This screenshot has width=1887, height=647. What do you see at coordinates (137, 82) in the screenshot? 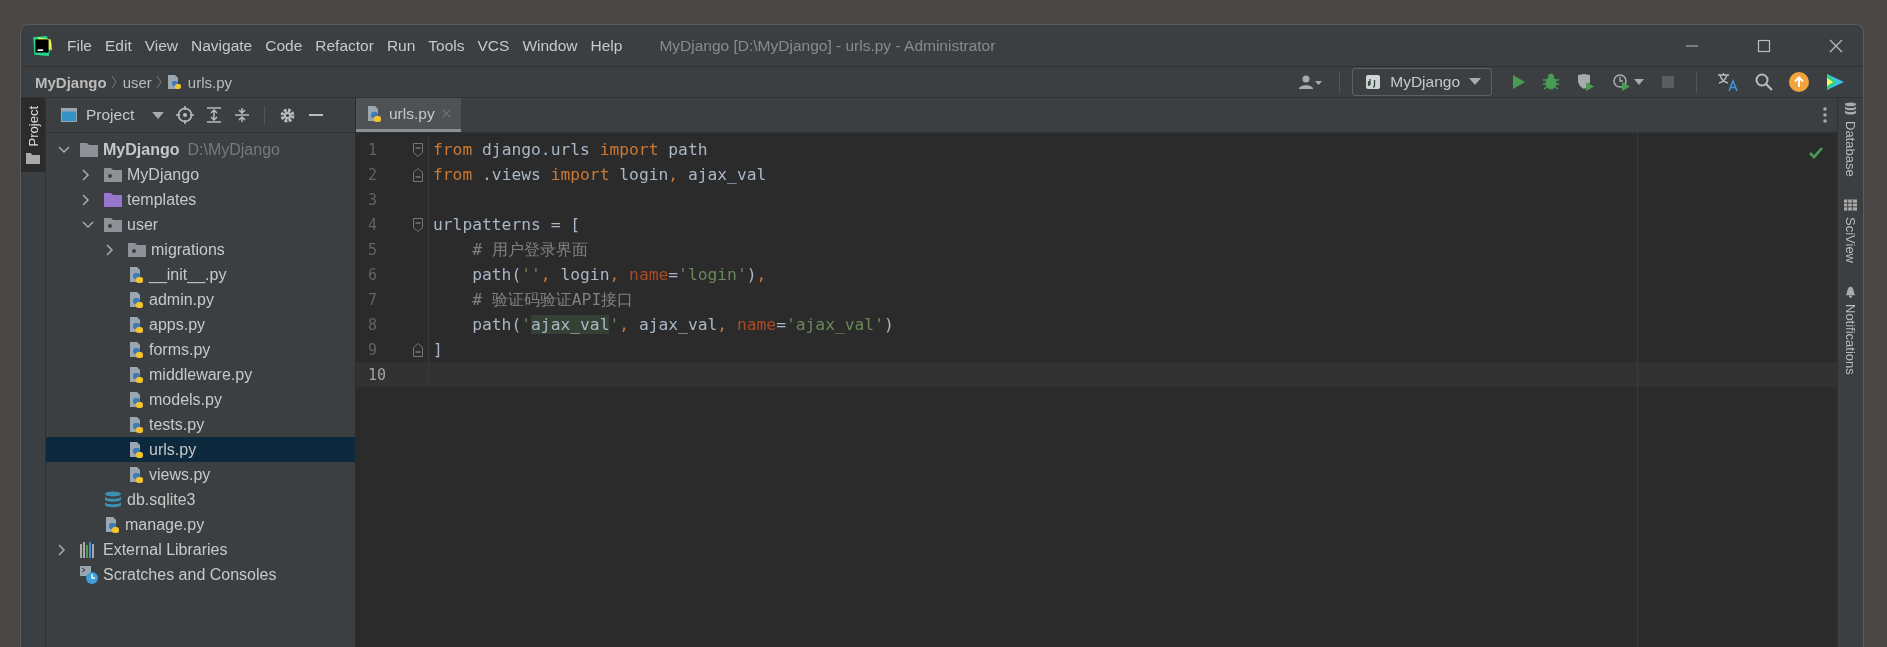
I see `breadcrumb: user` at bounding box center [137, 82].